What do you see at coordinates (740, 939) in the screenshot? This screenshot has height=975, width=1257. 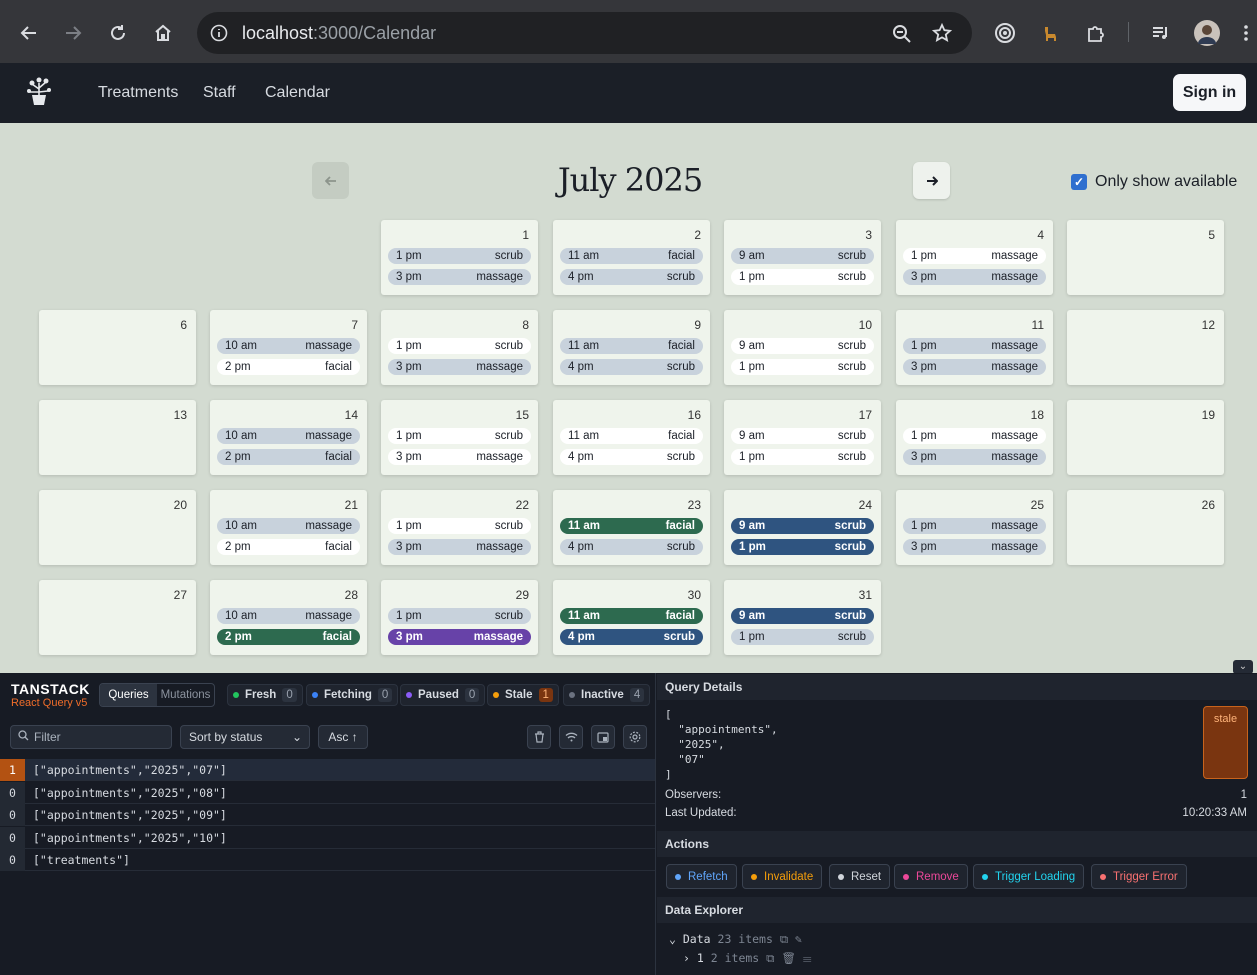 I see `explorer-root-row: ⌄ Data 23 items ⧉ ✎` at bounding box center [740, 939].